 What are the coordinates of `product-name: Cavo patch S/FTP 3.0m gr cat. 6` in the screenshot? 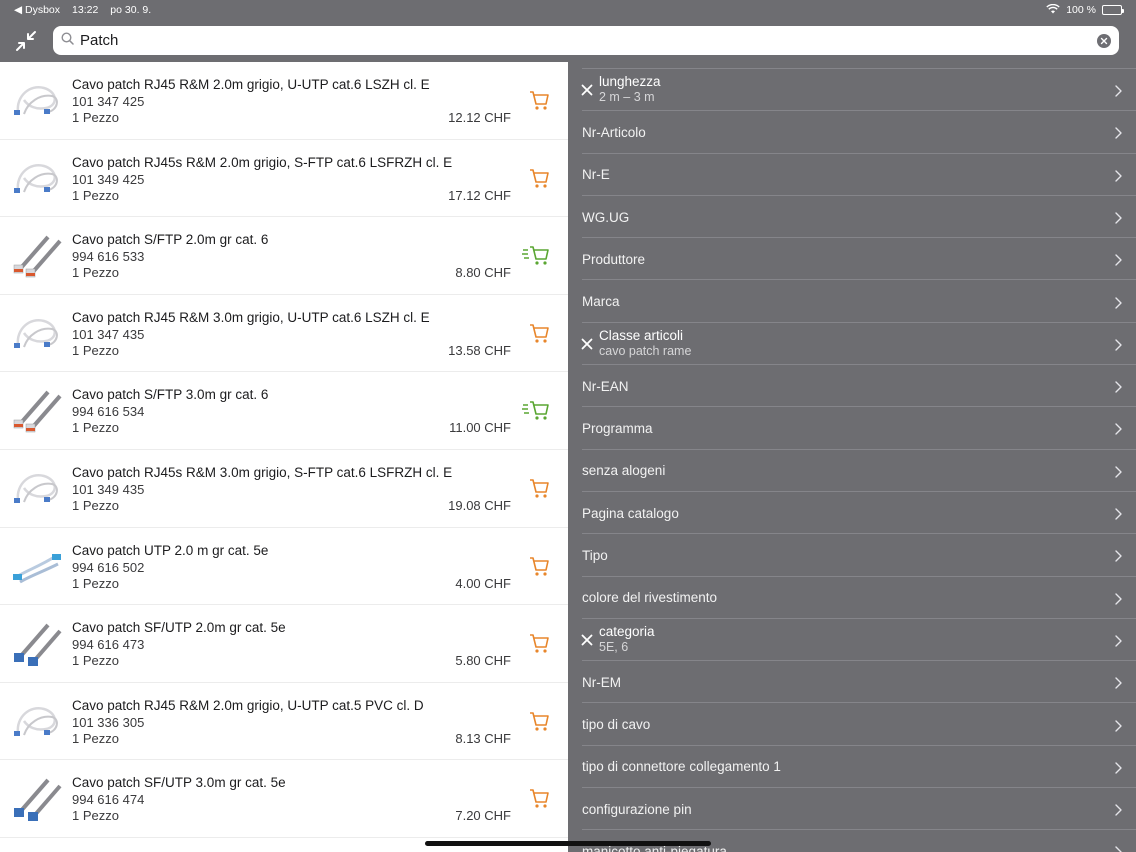 It's located at (170, 395).